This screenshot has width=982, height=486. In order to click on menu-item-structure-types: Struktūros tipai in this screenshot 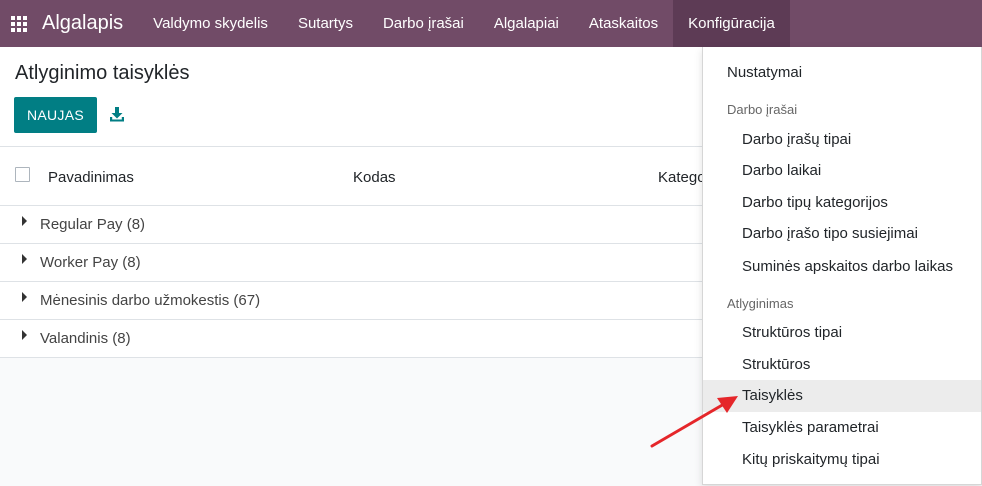, I will do `click(842, 333)`.